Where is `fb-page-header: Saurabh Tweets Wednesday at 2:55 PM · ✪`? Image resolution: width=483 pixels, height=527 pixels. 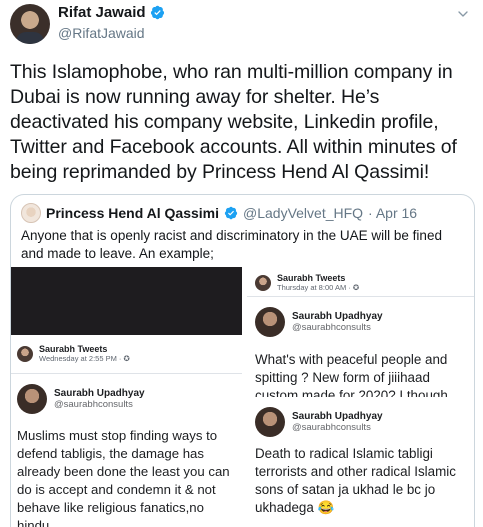
fb-page-header: Saurabh Tweets Wednesday at 2:55 PM · ✪ is located at coordinates (73, 353).